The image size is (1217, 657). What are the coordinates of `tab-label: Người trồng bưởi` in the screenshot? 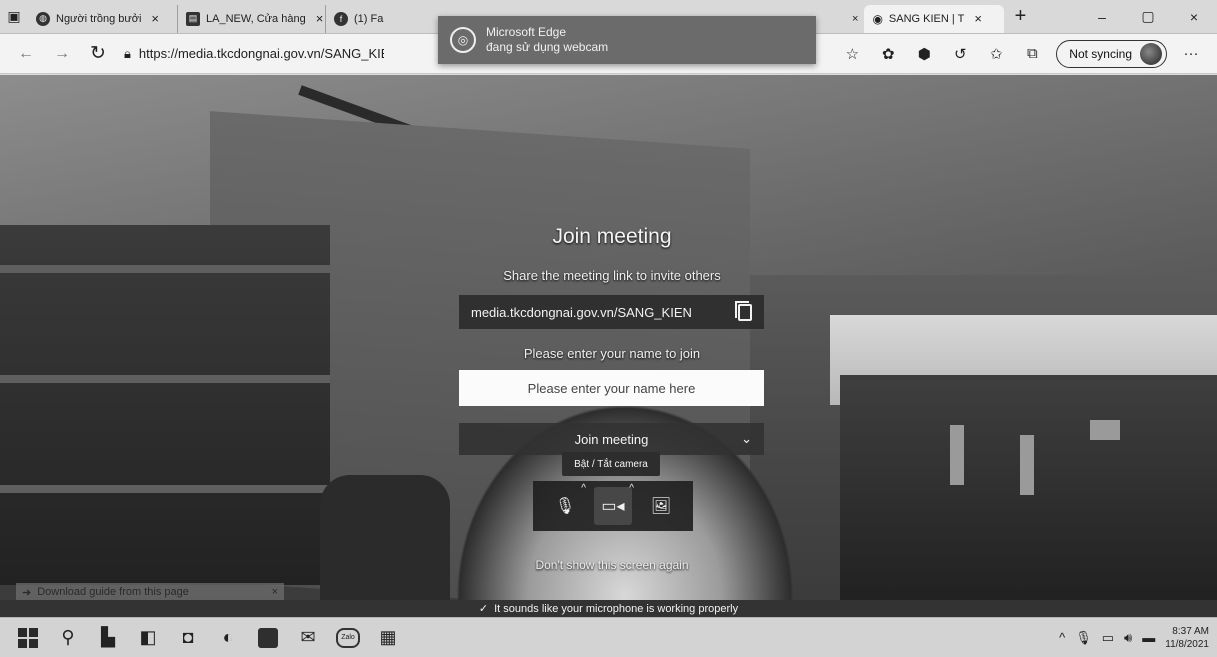 It's located at (99, 18).